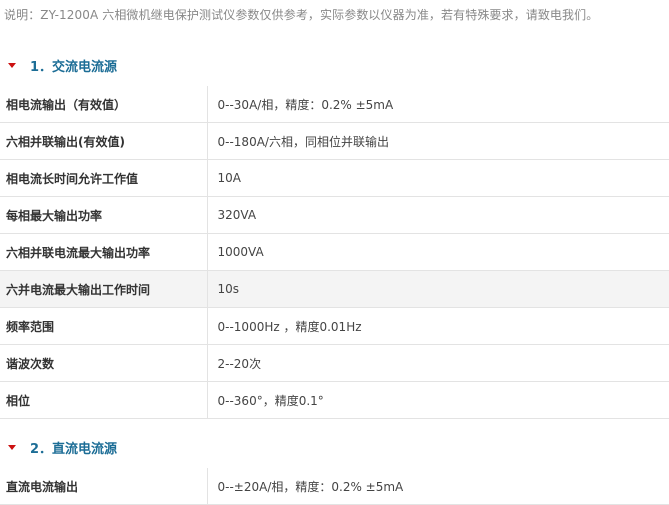 The width and height of the screenshot is (669, 505). Describe the element at coordinates (104, 400) in the screenshot. I see `param-name: 相位` at that location.